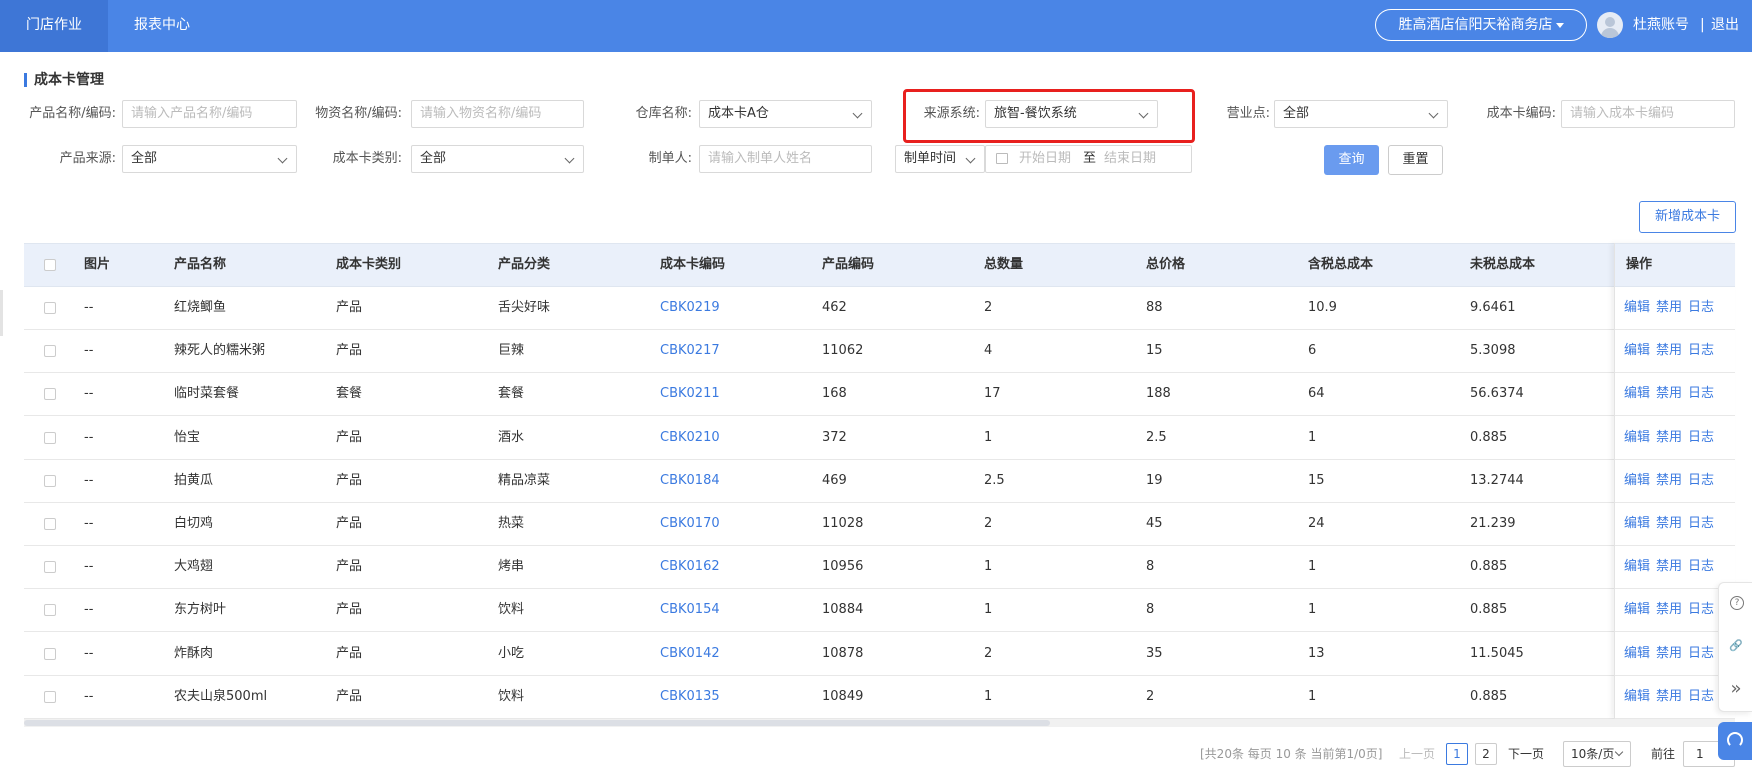  I want to click on page-number-2: 2, so click(1486, 754).